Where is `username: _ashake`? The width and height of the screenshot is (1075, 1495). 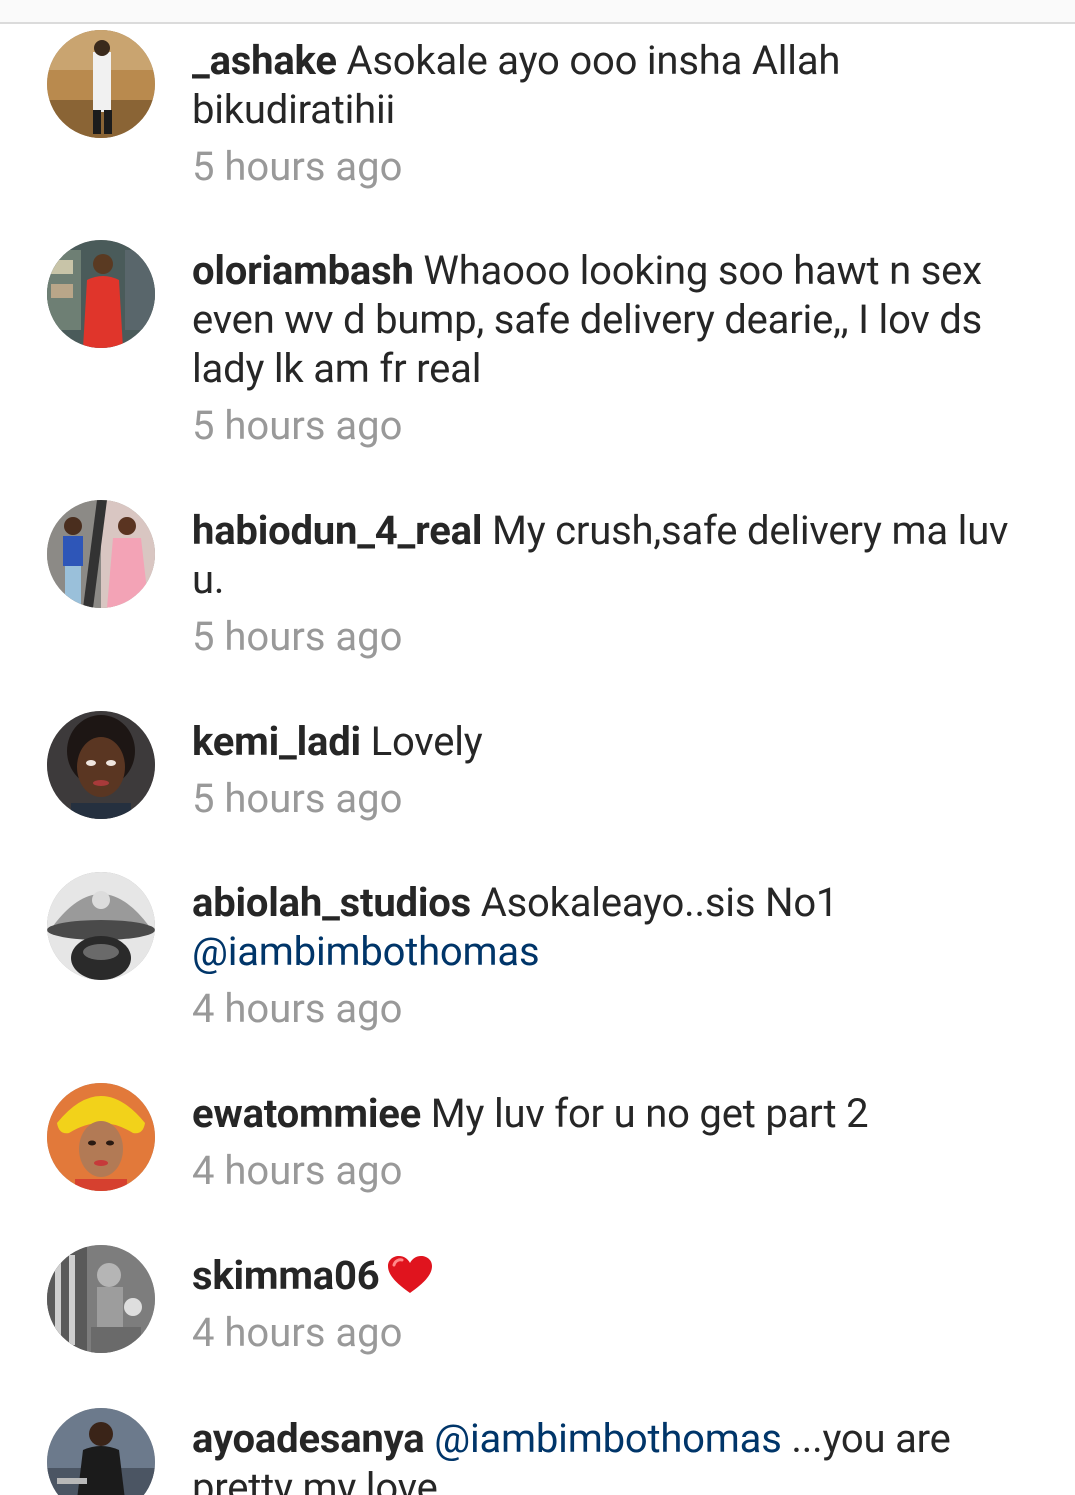 username: _ashake is located at coordinates (264, 60).